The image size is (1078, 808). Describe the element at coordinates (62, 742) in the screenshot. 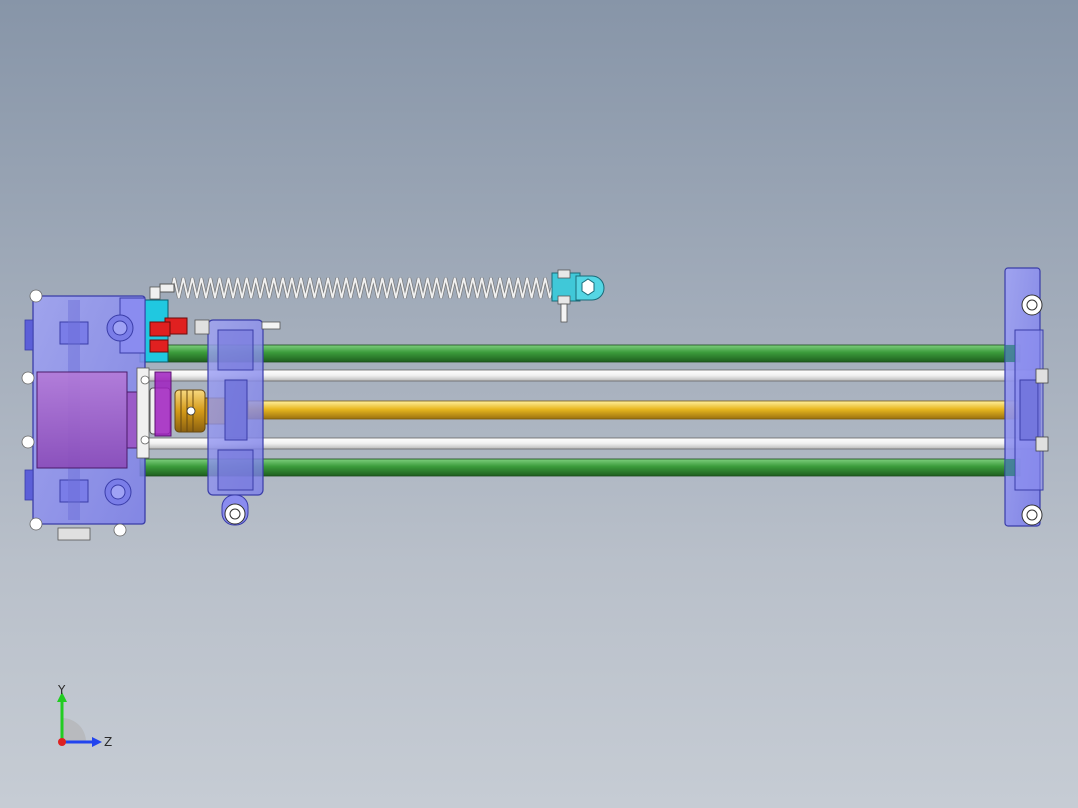

I see `x-axis-dot` at that location.